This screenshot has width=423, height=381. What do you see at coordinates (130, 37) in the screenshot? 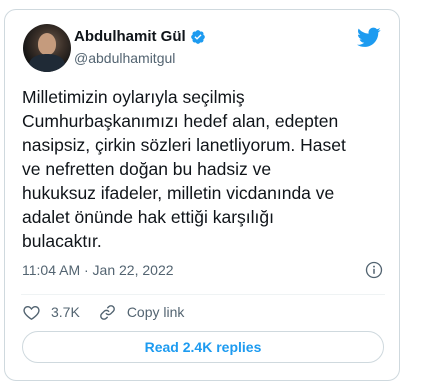
I see `author-name: Abdulhamit Gül` at bounding box center [130, 37].